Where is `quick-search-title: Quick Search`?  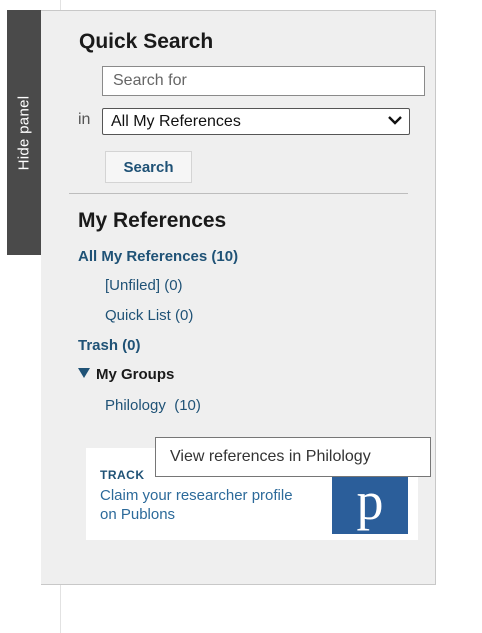 quick-search-title: Quick Search is located at coordinates (146, 41).